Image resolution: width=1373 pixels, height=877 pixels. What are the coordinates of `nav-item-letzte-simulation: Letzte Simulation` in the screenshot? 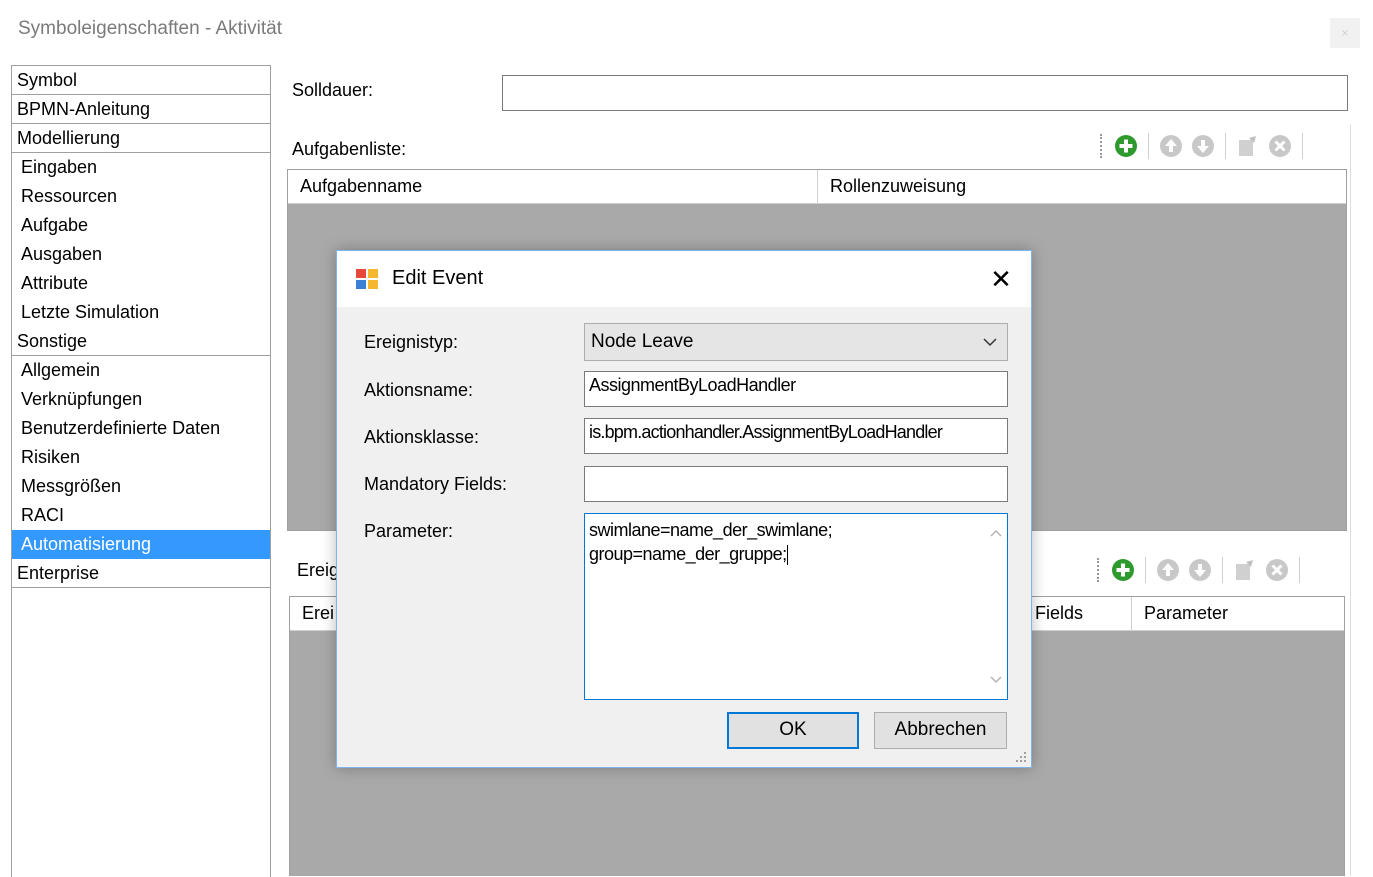 It's located at (141, 312).